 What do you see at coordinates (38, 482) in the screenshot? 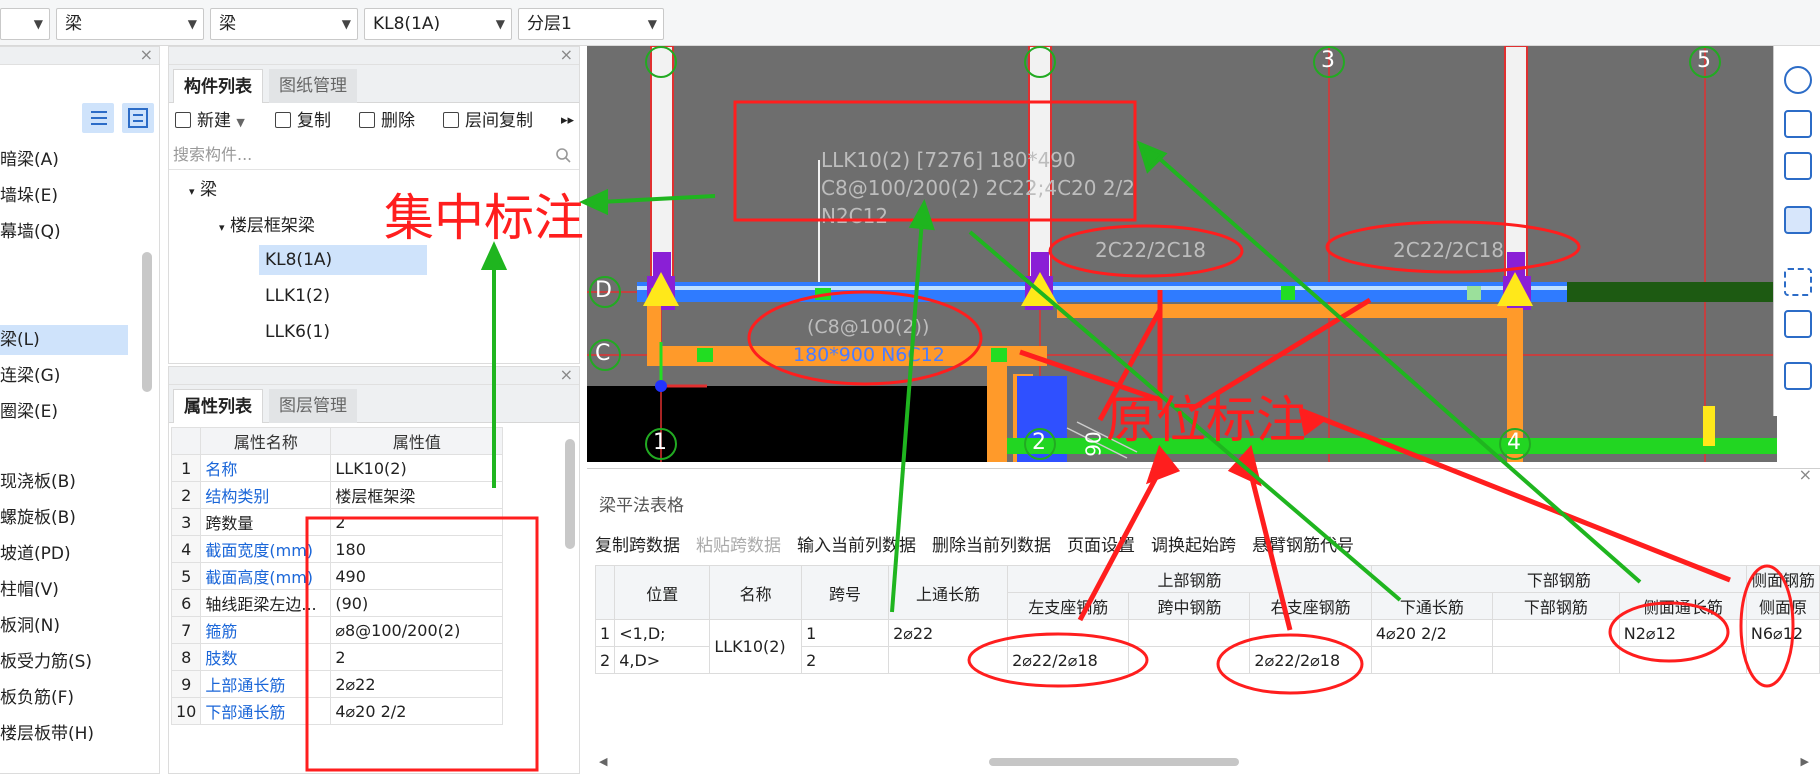
I see `nav-item: 现浇板(B)` at bounding box center [38, 482].